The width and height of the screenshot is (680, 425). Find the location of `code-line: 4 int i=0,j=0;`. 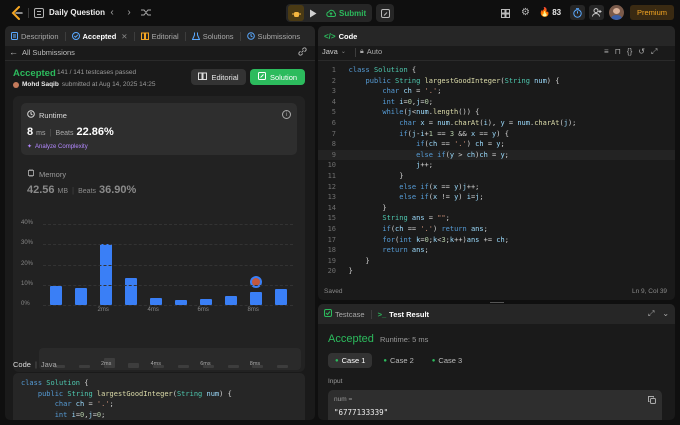

code-line: 4 int i=0,j=0; is located at coordinates (496, 102).